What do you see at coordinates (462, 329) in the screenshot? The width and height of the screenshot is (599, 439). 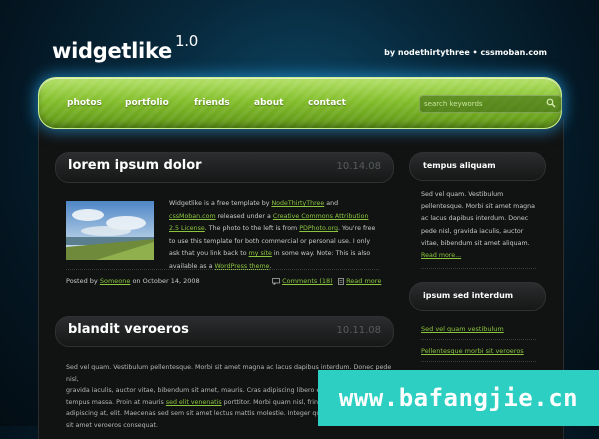 I see `sidebar-link: Sed vel quam vestibulum` at bounding box center [462, 329].